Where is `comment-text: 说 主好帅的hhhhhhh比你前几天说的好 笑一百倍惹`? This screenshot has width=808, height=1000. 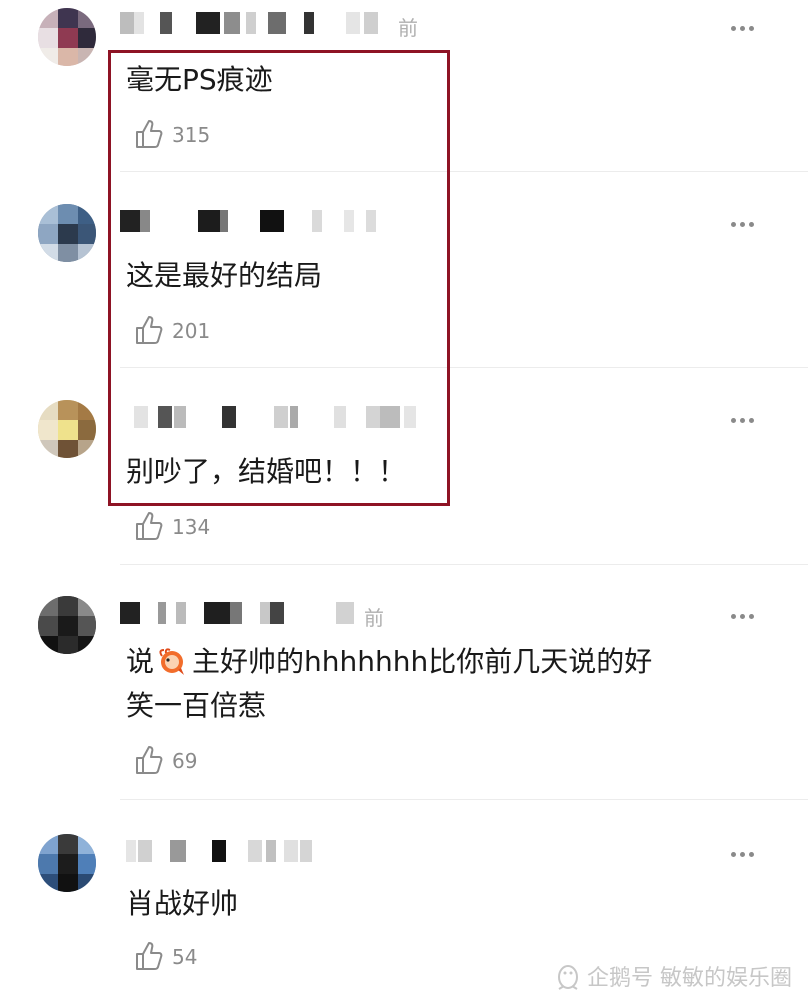 comment-text: 说 主好帅的hhhhhhh比你前几天说的好 笑一百倍惹 is located at coordinates (446, 684).